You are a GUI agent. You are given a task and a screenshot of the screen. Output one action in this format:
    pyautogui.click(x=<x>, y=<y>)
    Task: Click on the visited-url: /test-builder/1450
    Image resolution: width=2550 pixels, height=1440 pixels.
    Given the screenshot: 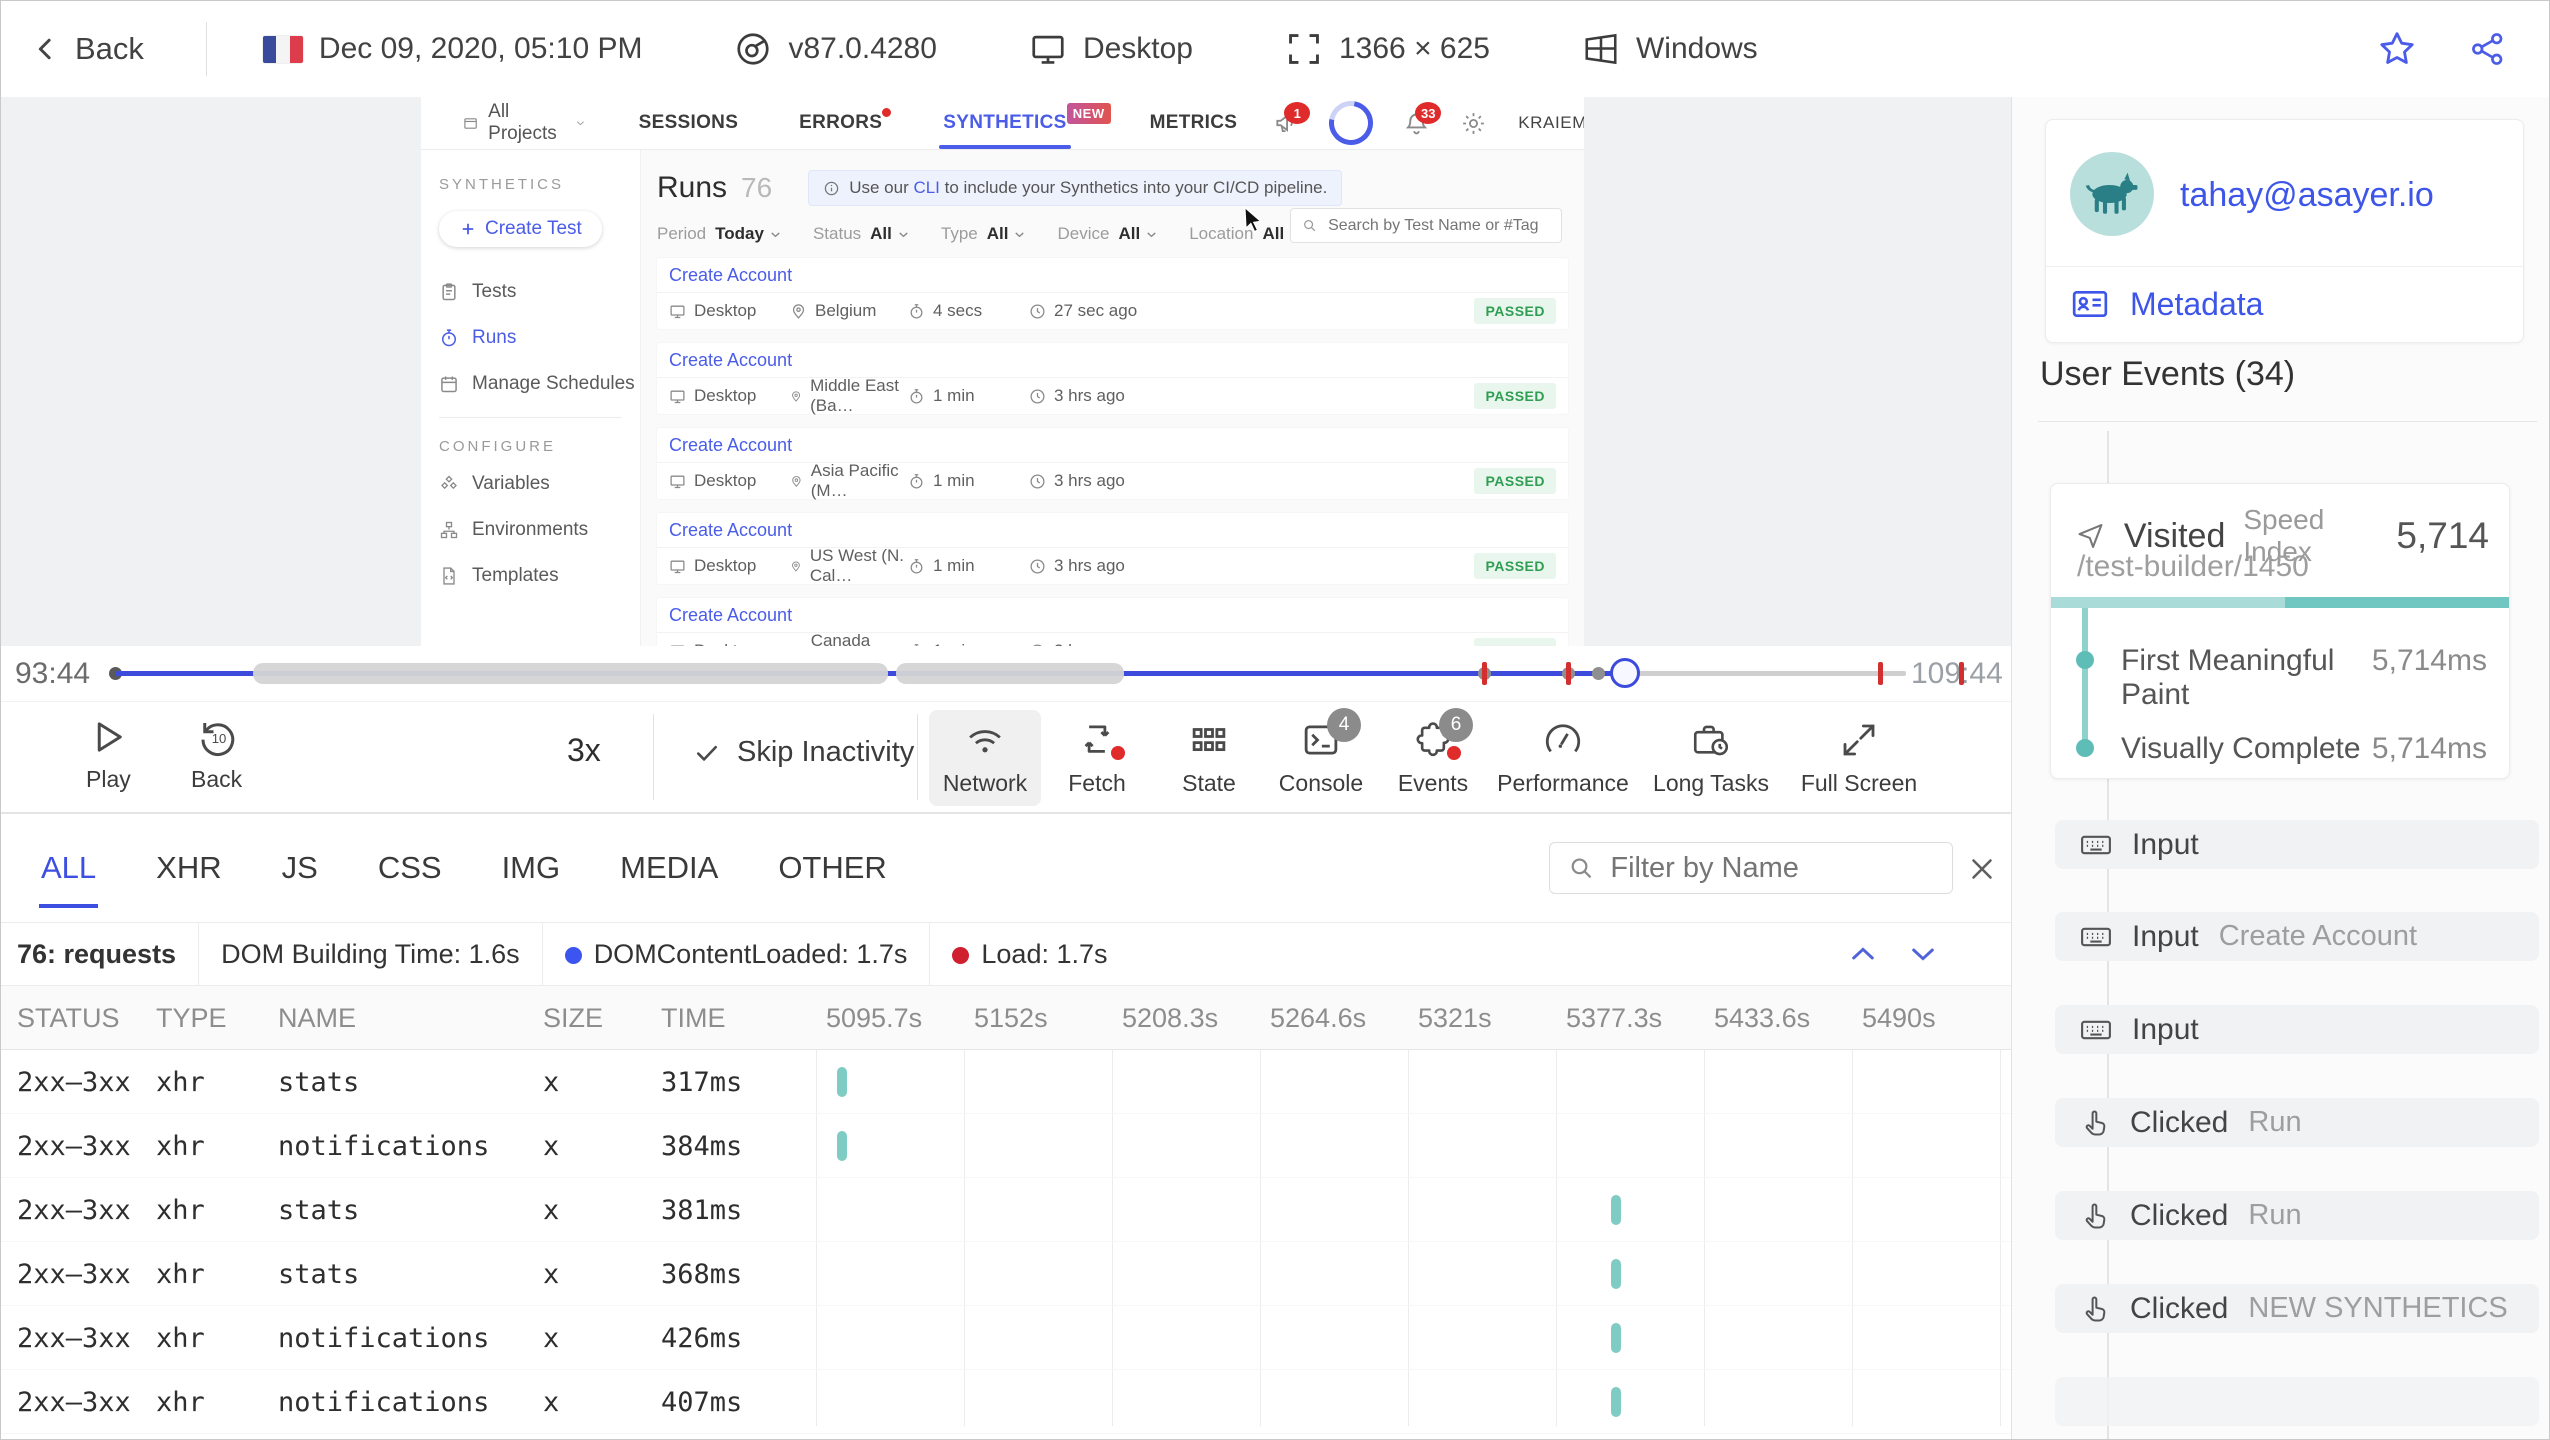 What is the action you would take?
    pyautogui.click(x=2193, y=567)
    